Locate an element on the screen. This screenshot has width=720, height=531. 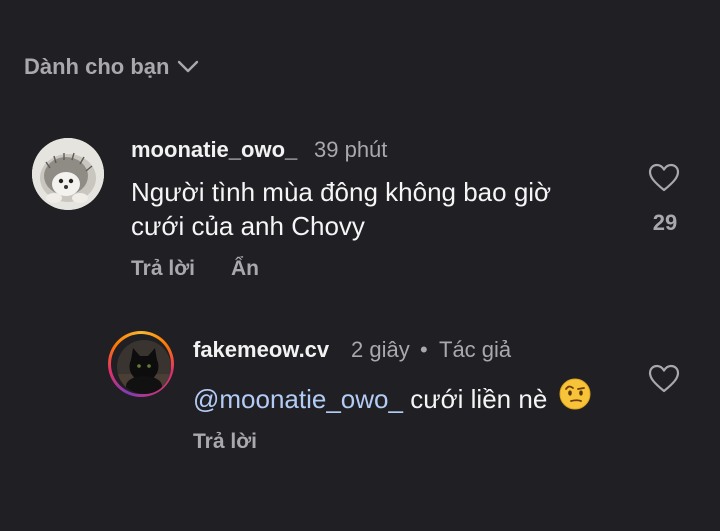
comment-time: 39 phút is located at coordinates (351, 149).